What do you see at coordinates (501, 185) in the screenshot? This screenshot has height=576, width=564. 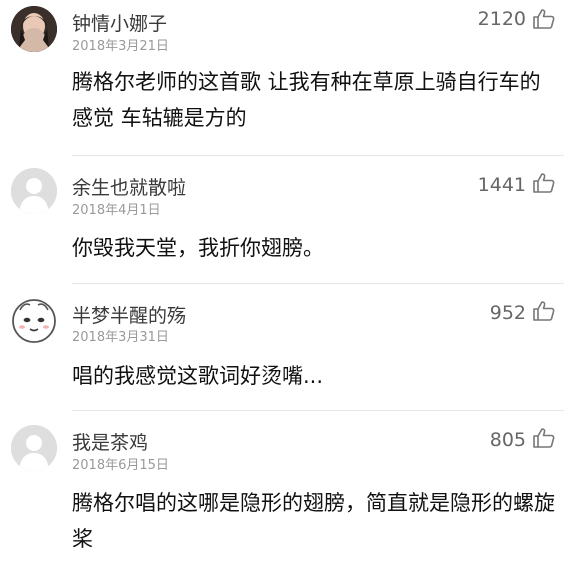 I see `like-count: 1441` at bounding box center [501, 185].